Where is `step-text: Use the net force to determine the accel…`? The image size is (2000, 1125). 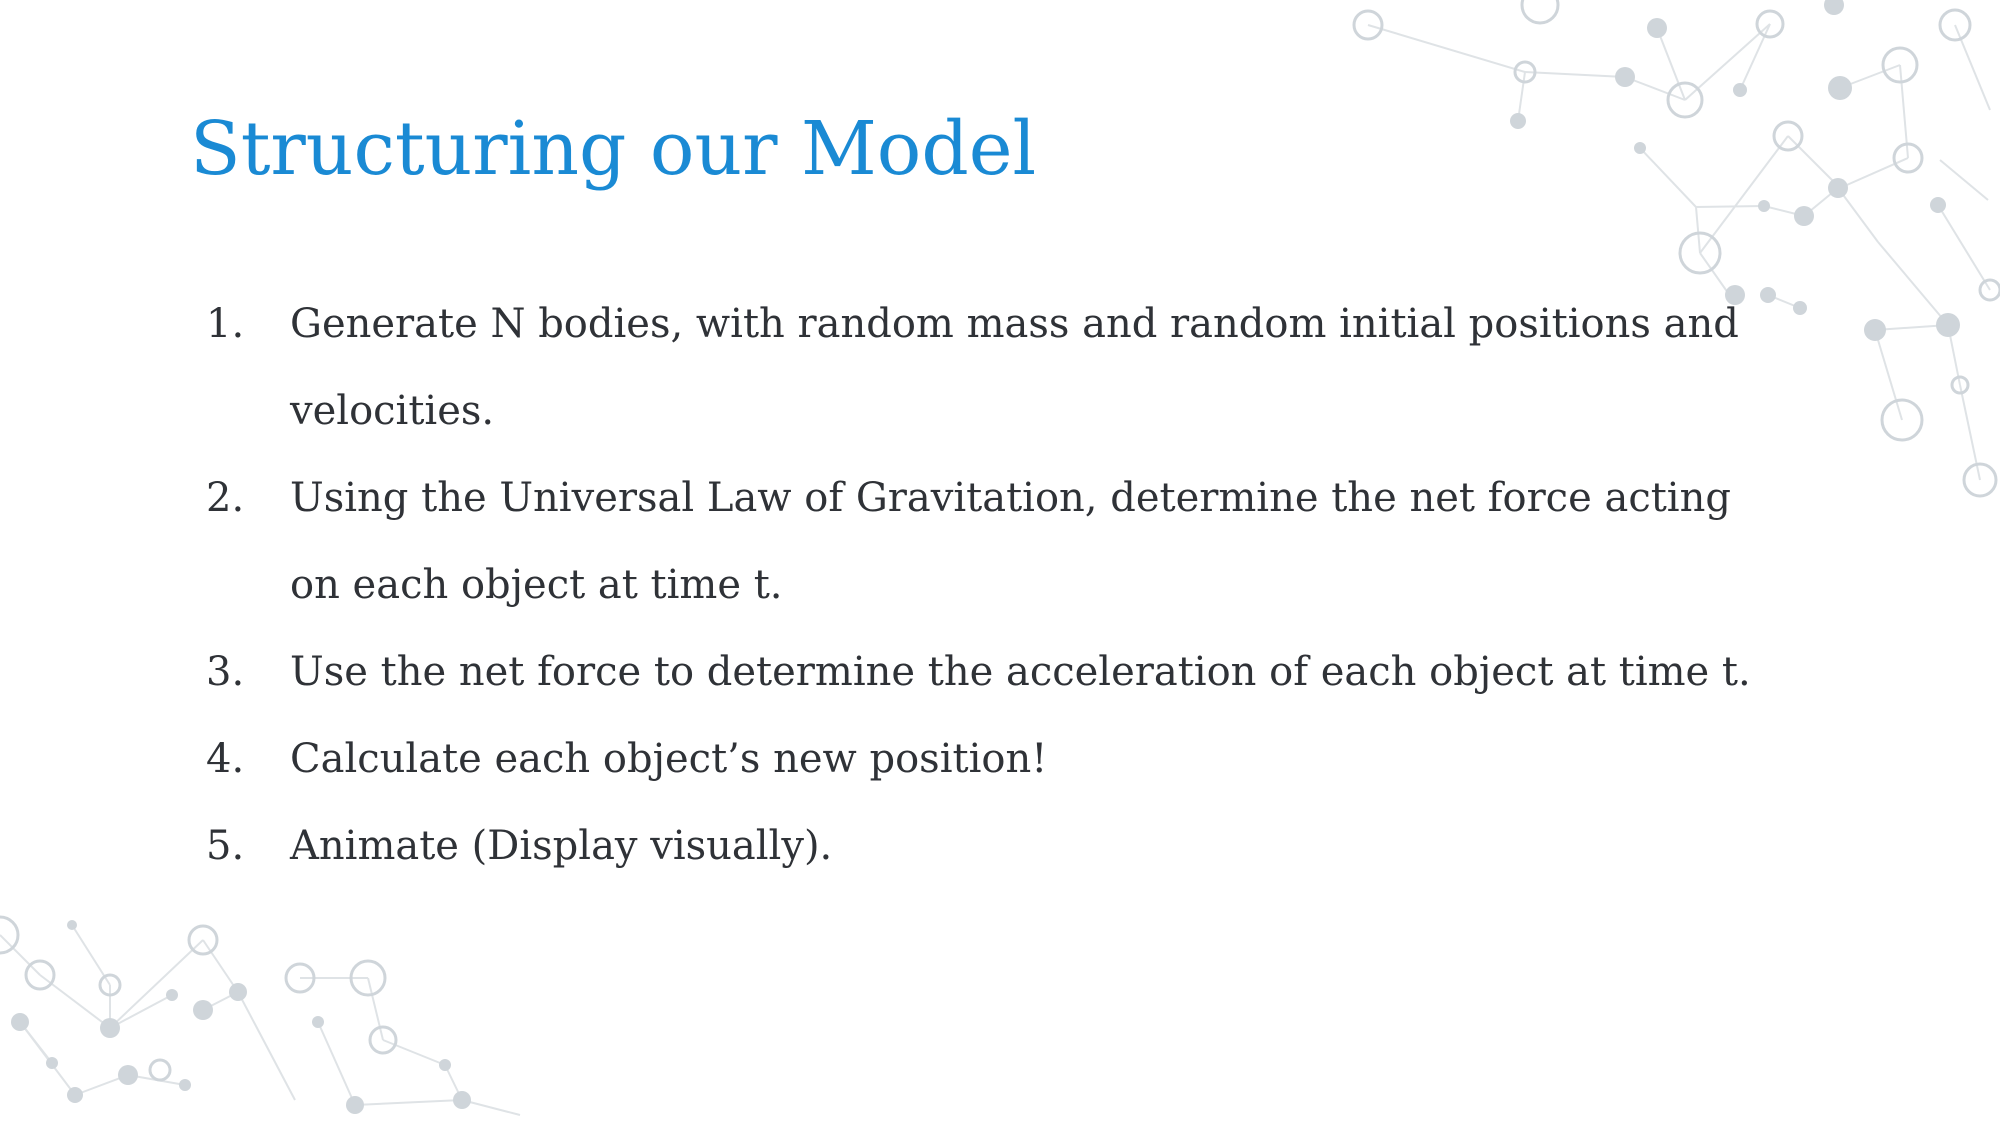 step-text: Use the net force to determine the accel… is located at coordinates (1020, 672).